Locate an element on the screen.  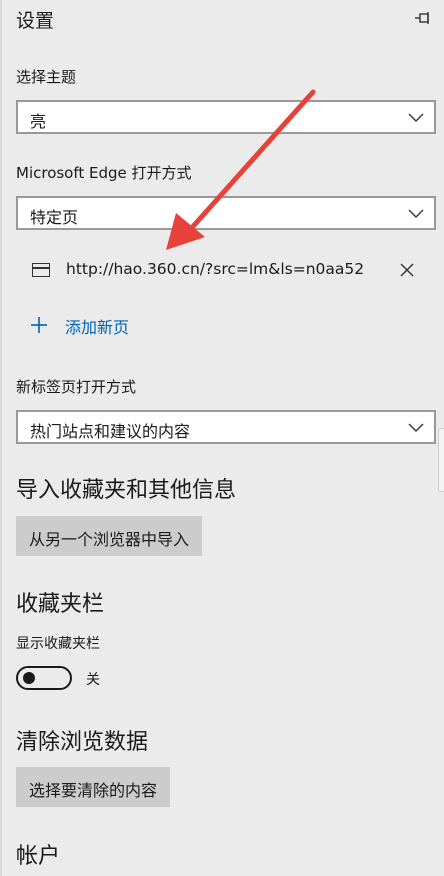
favorites-bar-heading: 收藏夹栏 is located at coordinates (60, 604).